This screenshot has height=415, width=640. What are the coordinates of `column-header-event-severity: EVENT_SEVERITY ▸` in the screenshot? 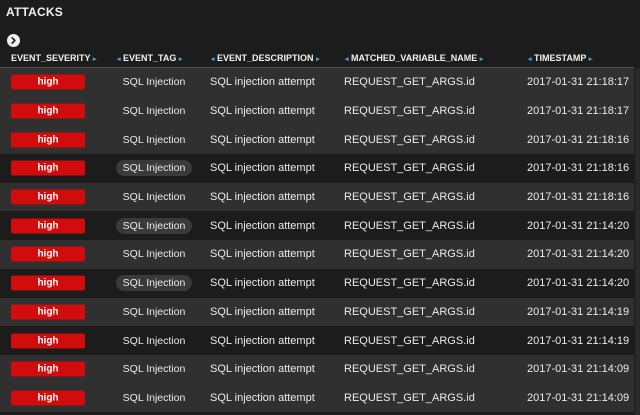 It's located at (53, 58).